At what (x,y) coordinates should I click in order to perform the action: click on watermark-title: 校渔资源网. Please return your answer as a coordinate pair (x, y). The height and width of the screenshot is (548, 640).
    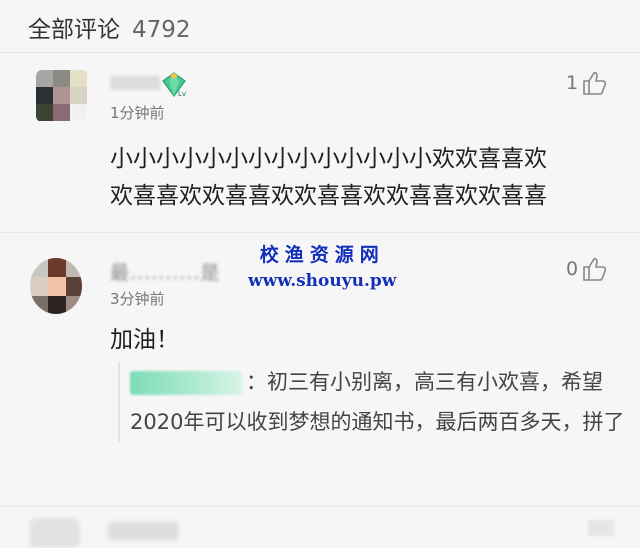
    Looking at the image, I should click on (322, 255).